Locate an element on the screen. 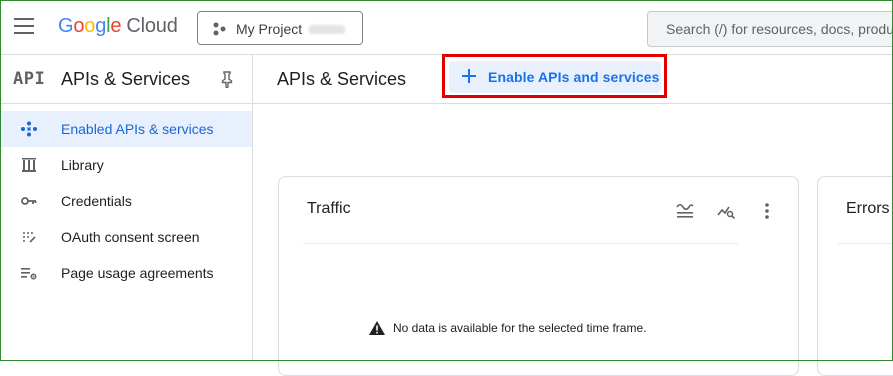 The height and width of the screenshot is (376, 893). page-title: APIs & Services is located at coordinates (342, 79).